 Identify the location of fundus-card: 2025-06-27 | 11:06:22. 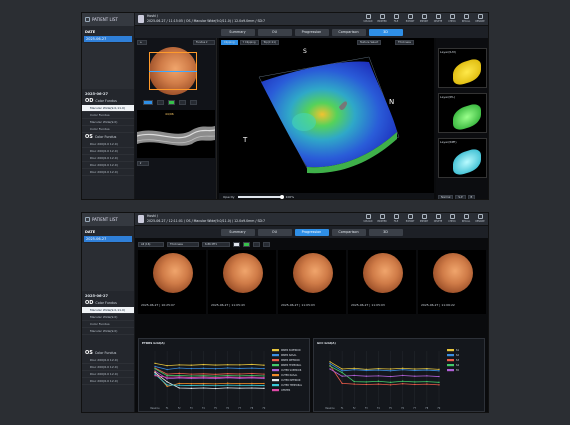
(452, 282).